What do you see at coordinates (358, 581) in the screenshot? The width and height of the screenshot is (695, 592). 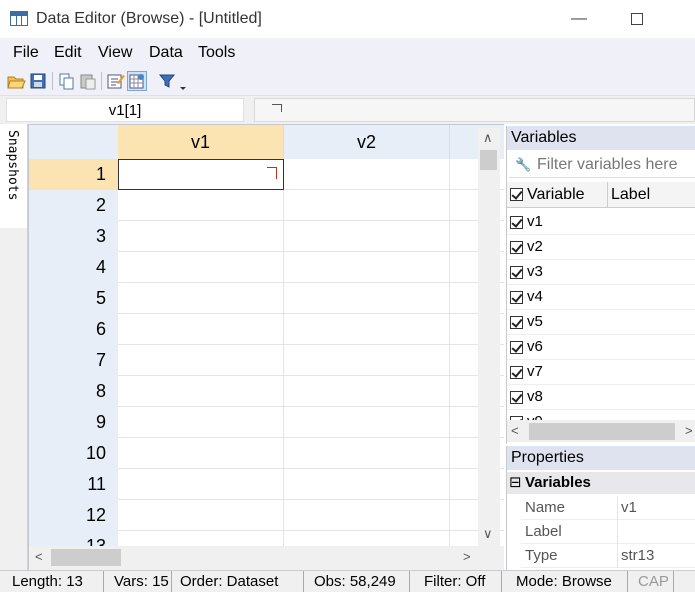 I see `status-obs: Obs: 58,249` at bounding box center [358, 581].